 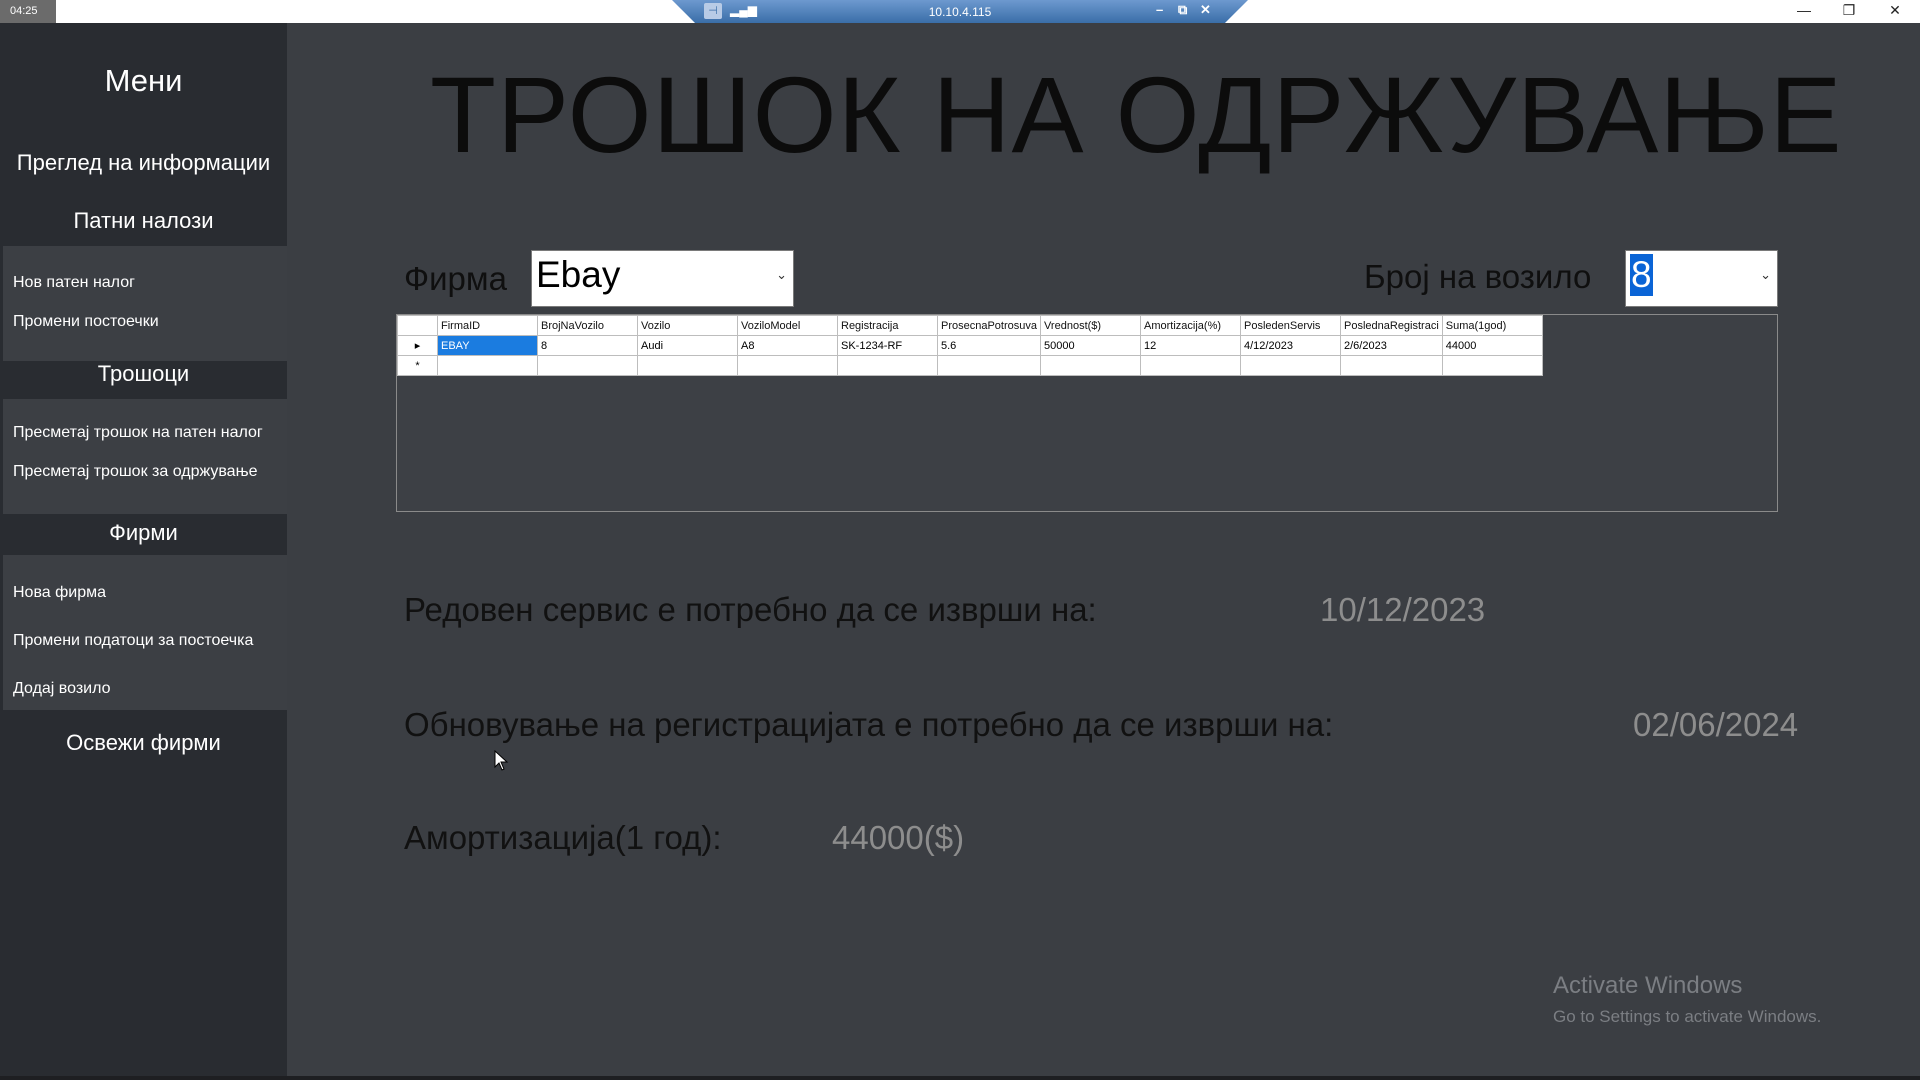 I want to click on column-header: BrojNaVozilo, so click(x=587, y=325).